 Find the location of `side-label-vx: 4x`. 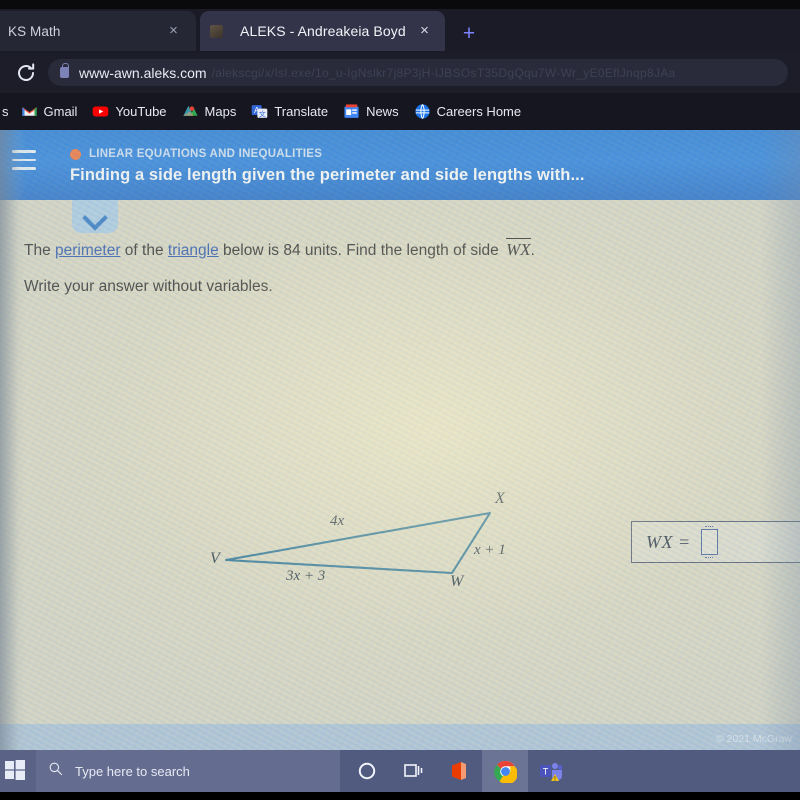

side-label-vx: 4x is located at coordinates (337, 521).